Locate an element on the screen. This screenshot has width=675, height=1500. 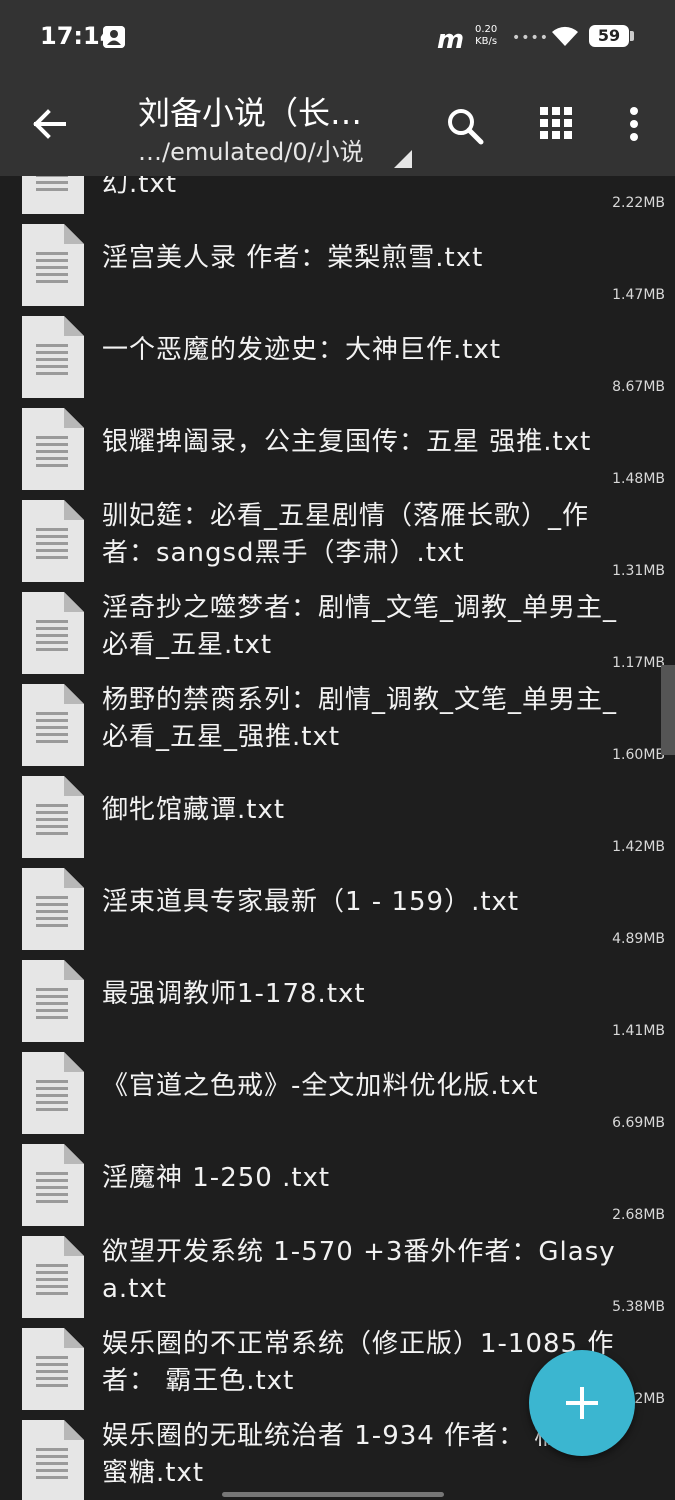
file-row: 淫束道具专家最新（1 - 159）.txt 4.89MB is located at coordinates (337, 904).